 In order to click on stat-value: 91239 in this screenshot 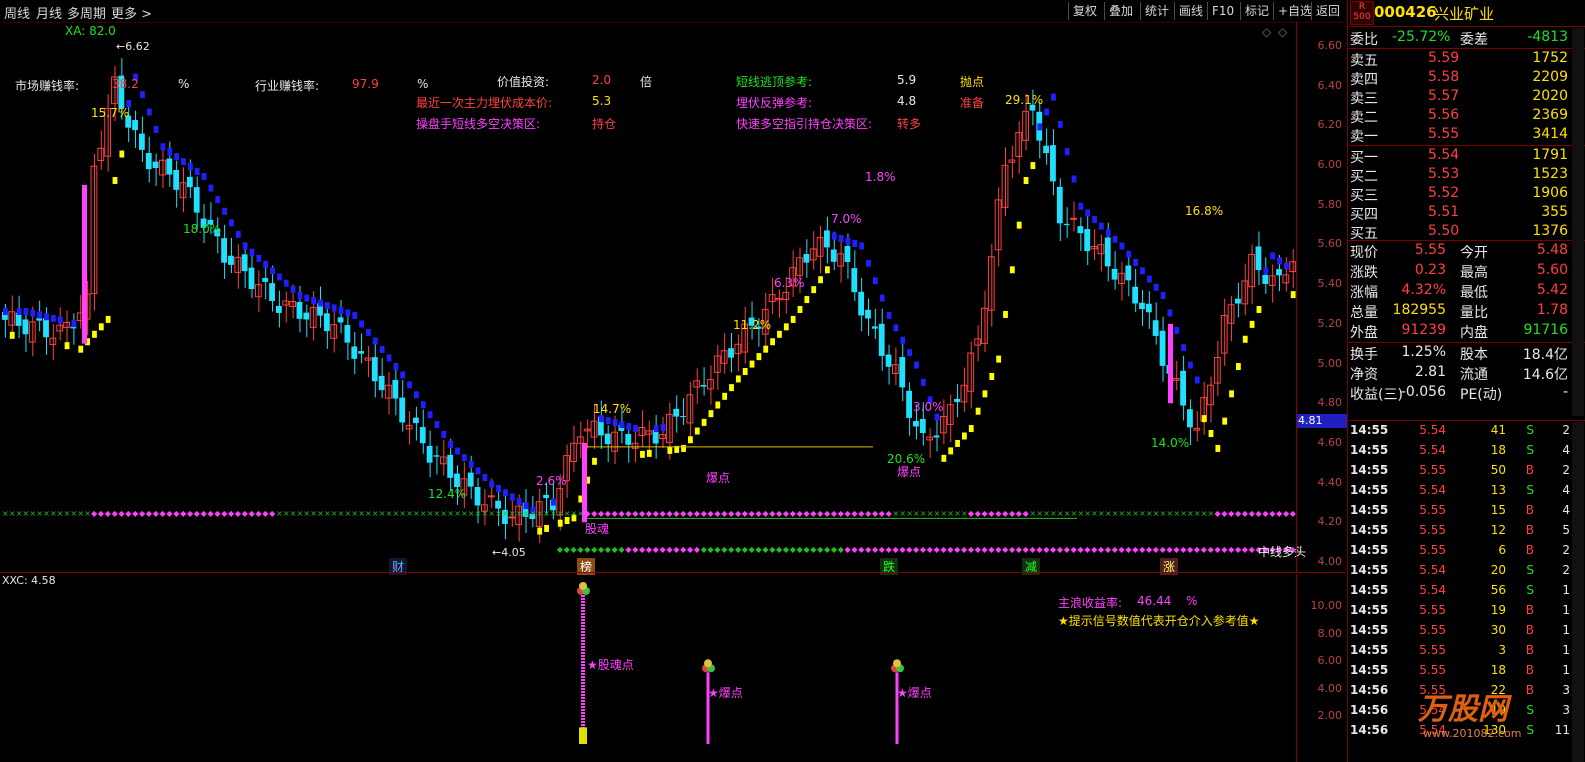, I will do `click(1423, 330)`.